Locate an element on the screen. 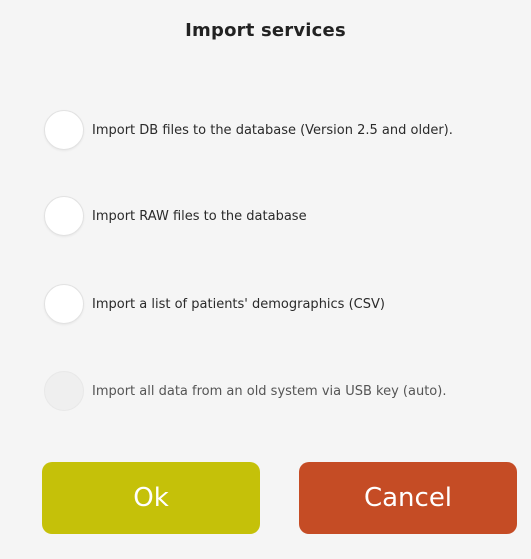 This screenshot has width=531, height=559. dialog-title: Import services is located at coordinates (265, 30).